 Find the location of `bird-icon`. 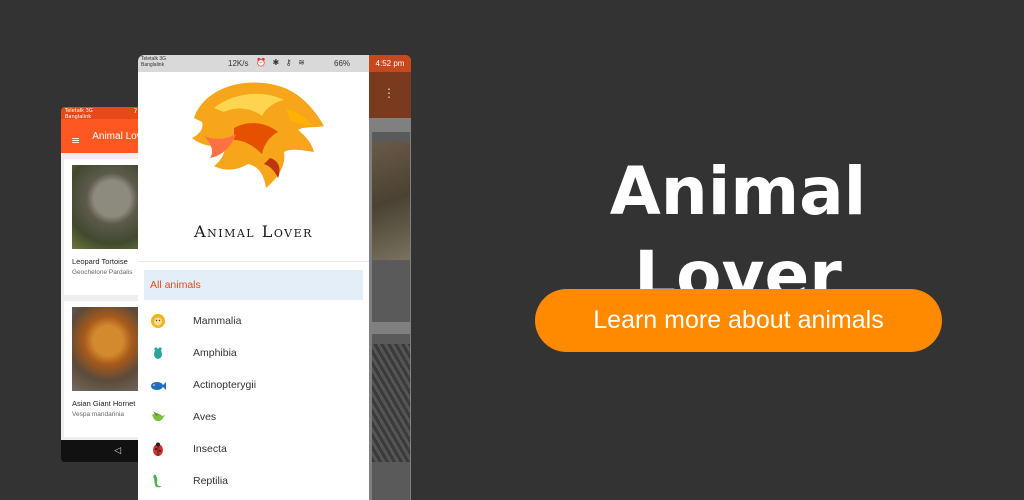

bird-icon is located at coordinates (158, 416).